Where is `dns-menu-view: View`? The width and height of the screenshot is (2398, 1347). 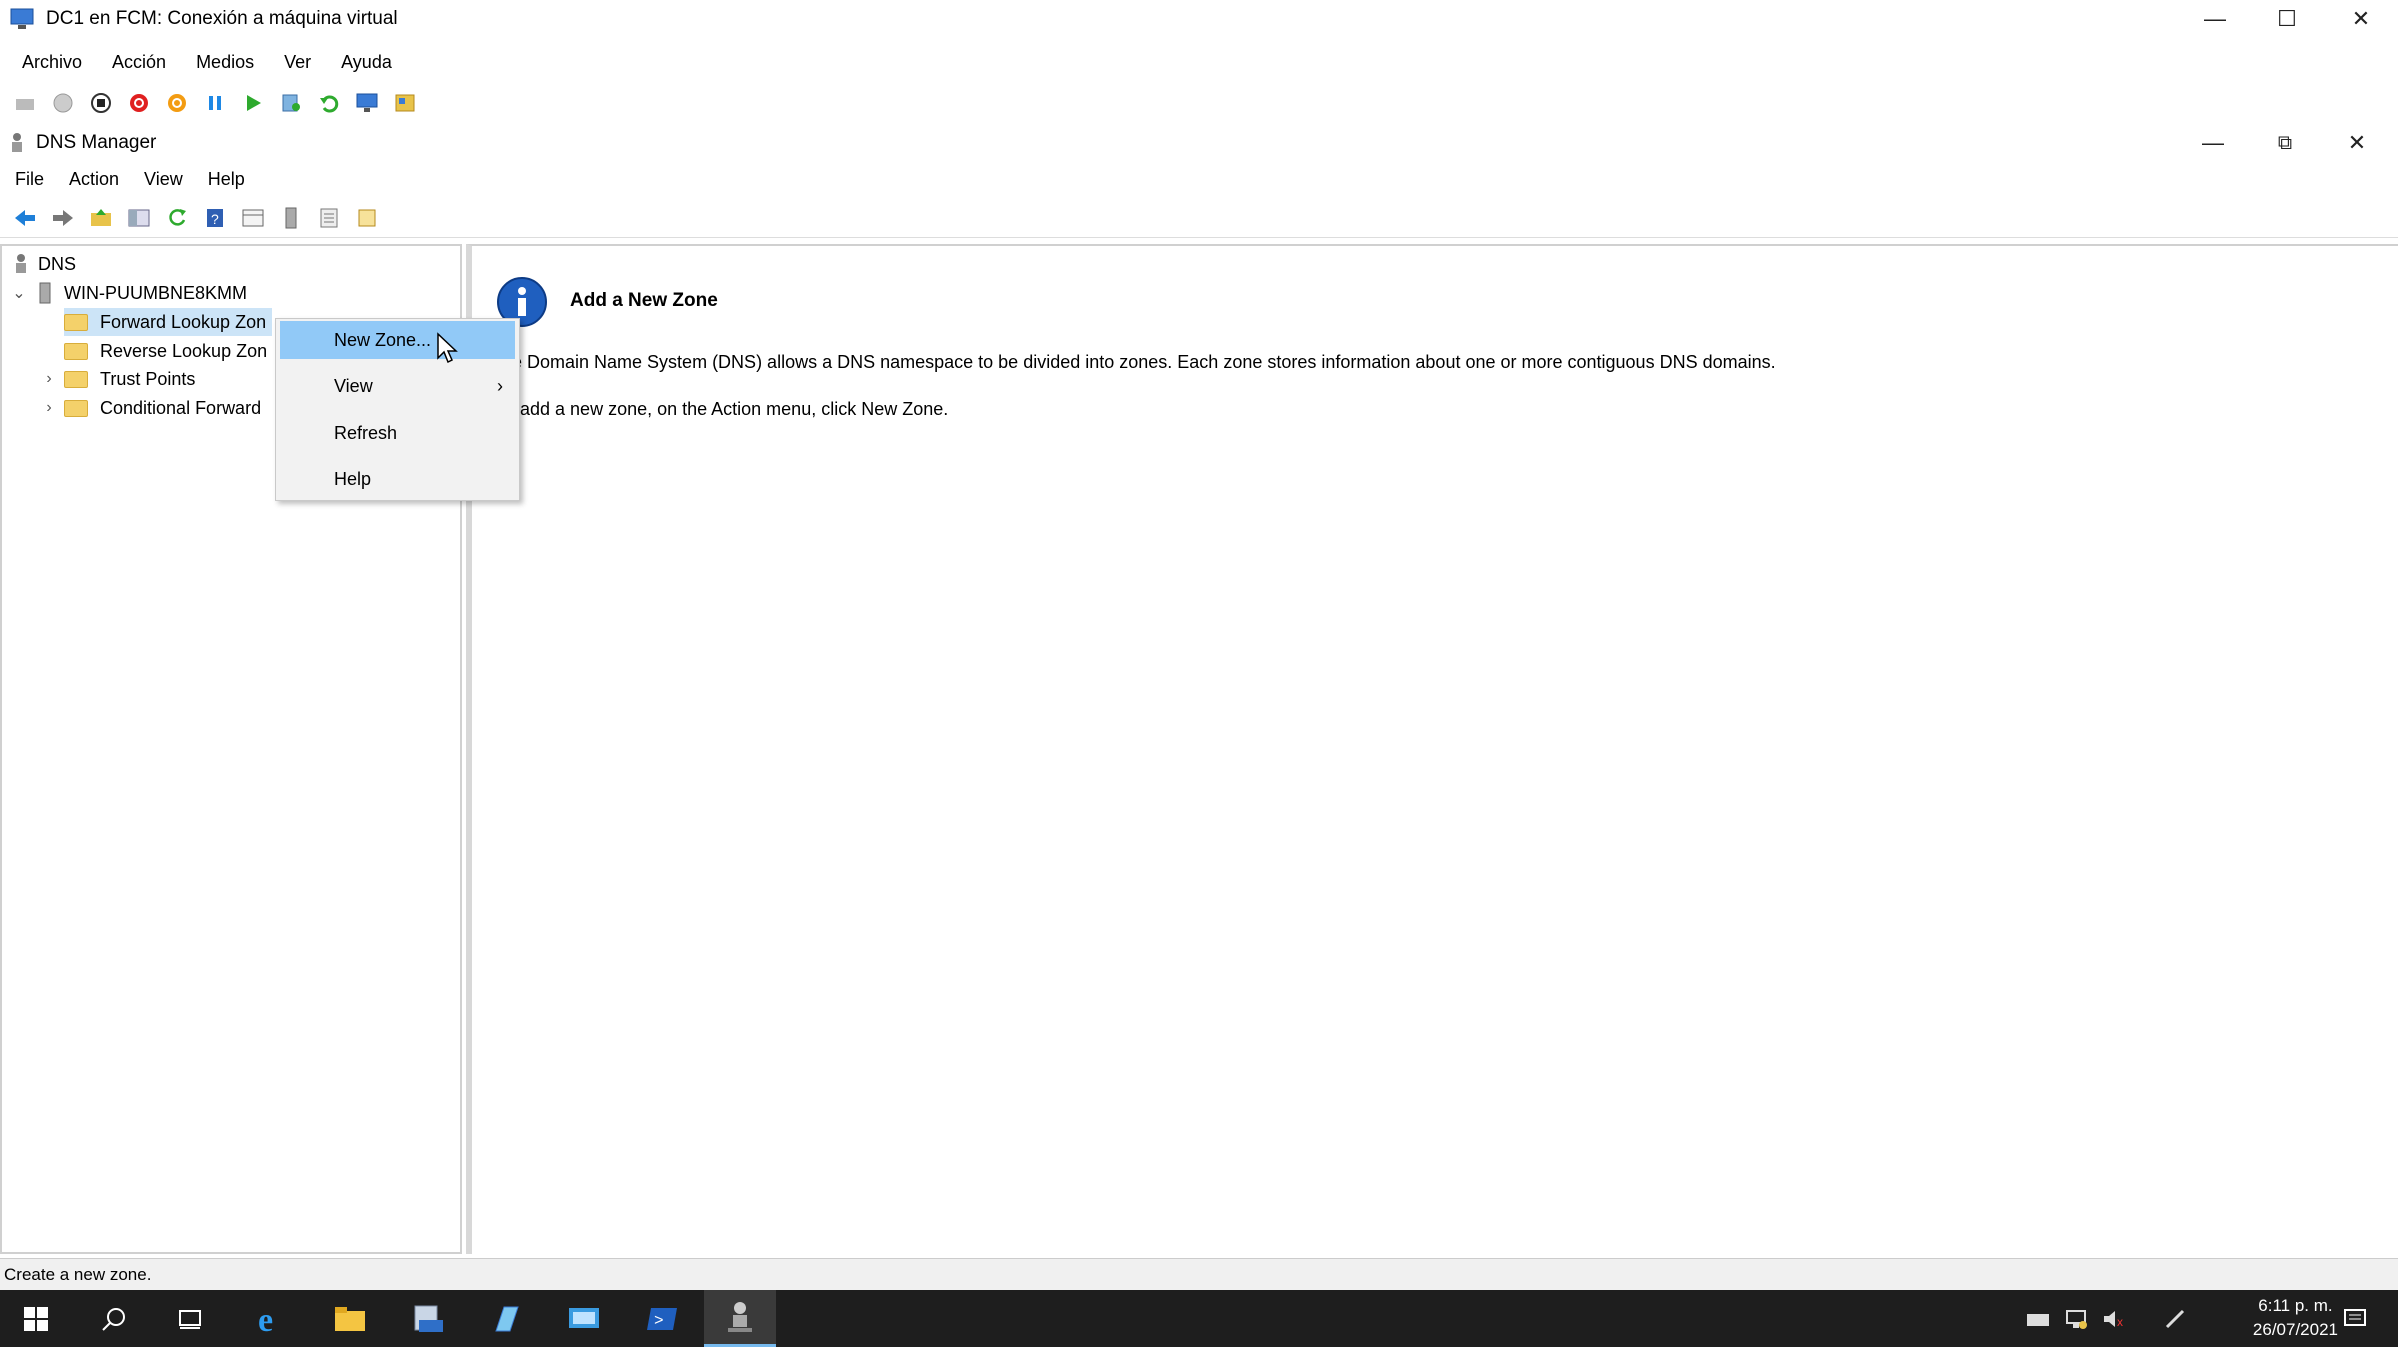 dns-menu-view: View is located at coordinates (163, 179).